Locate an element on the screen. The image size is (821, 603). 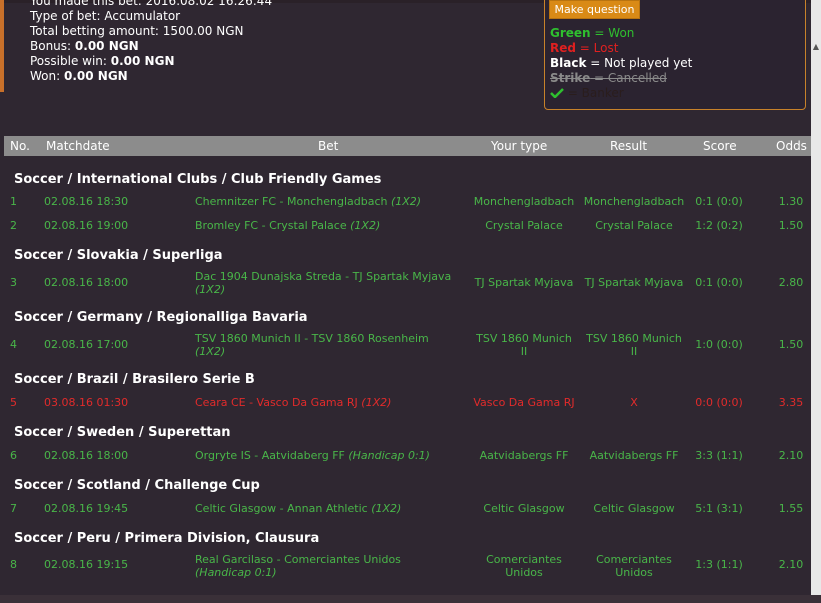
legend-not-played: Black = Not played yet is located at coordinates (621, 63).